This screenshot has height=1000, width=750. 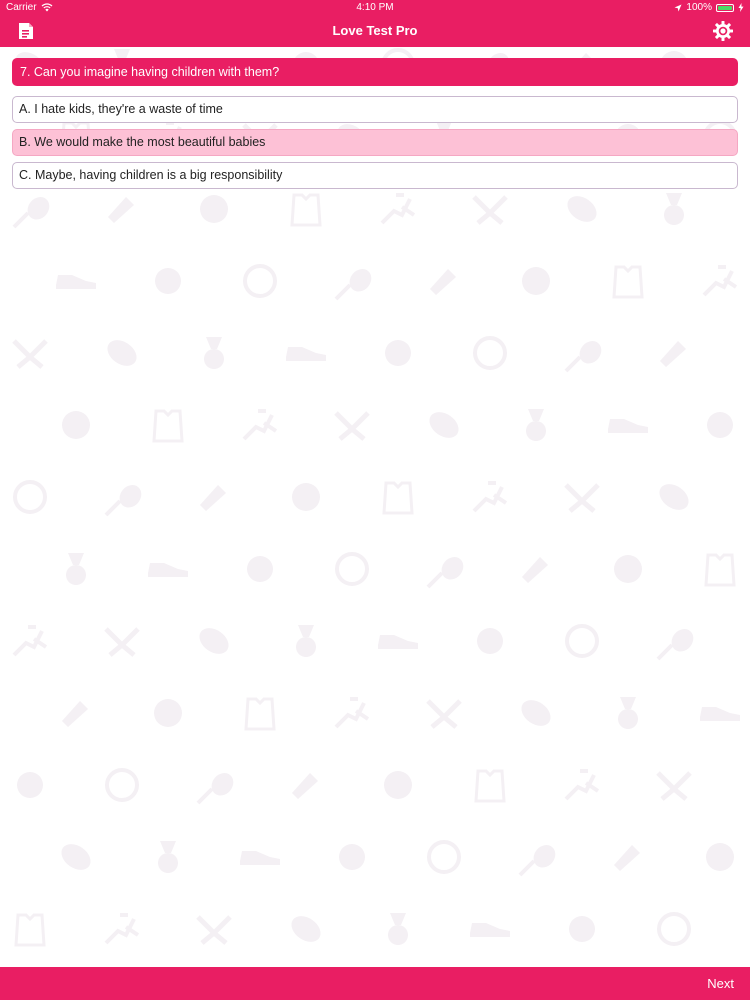 What do you see at coordinates (720, 983) in the screenshot?
I see `next-button: Next` at bounding box center [720, 983].